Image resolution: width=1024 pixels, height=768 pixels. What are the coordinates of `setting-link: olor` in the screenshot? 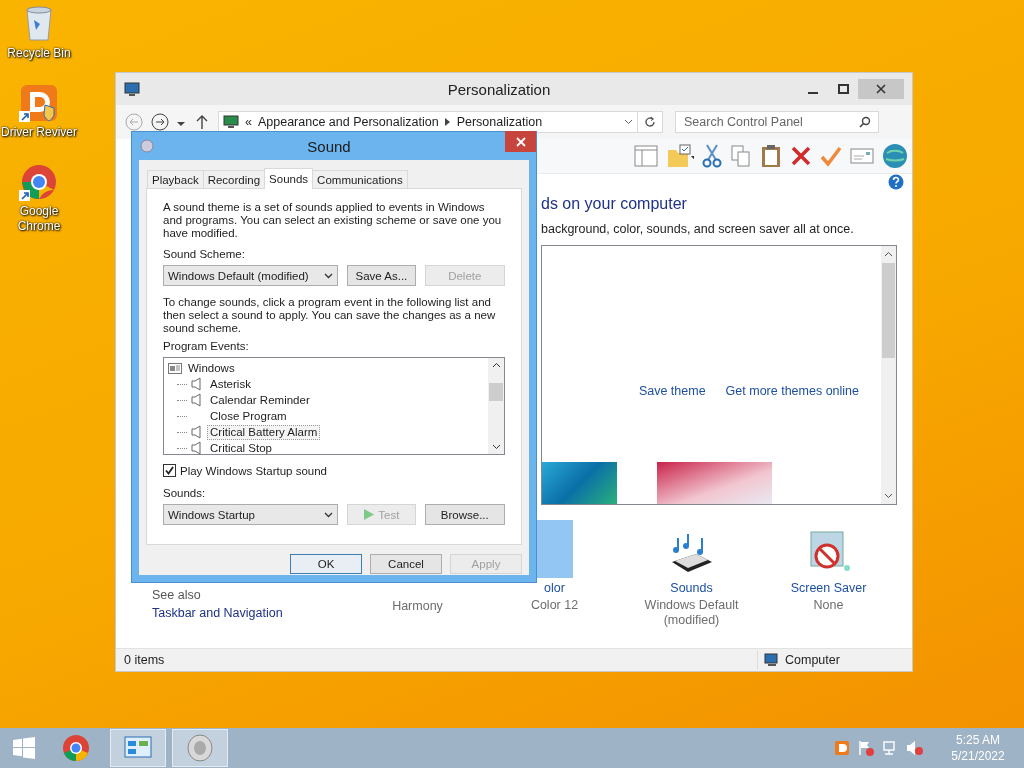 It's located at (554, 588).